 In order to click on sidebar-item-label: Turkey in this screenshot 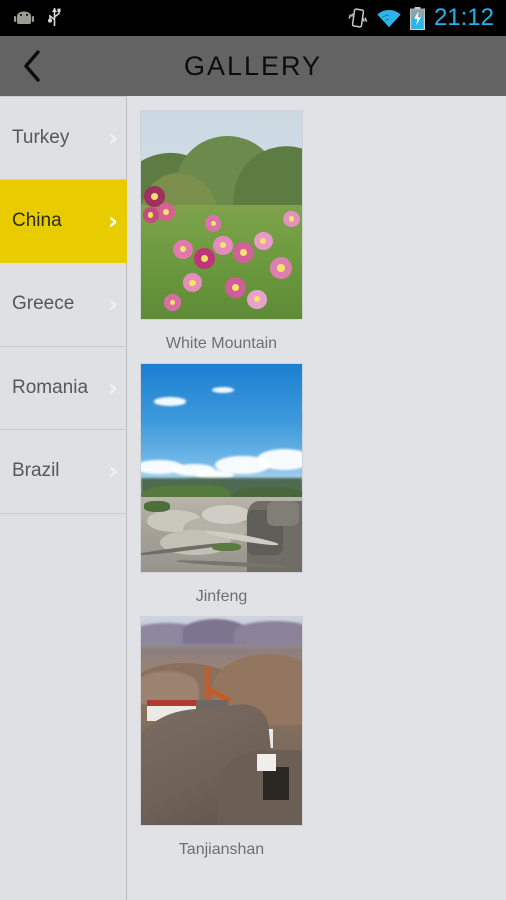, I will do `click(41, 137)`.